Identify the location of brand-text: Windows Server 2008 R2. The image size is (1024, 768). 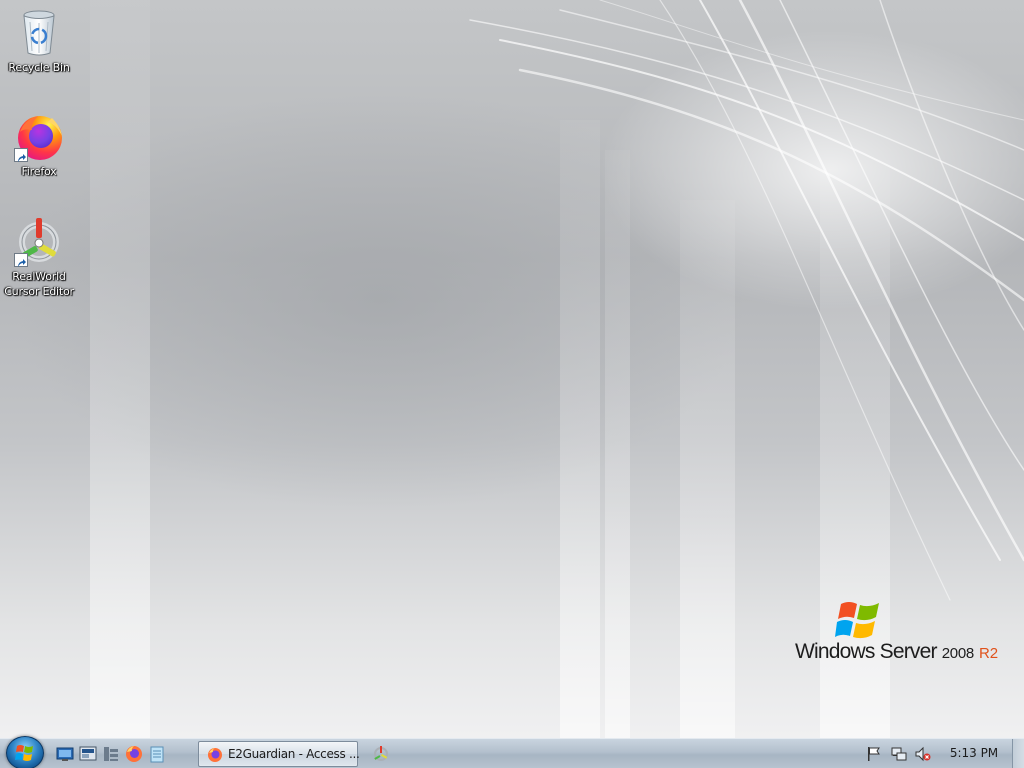
(896, 652).